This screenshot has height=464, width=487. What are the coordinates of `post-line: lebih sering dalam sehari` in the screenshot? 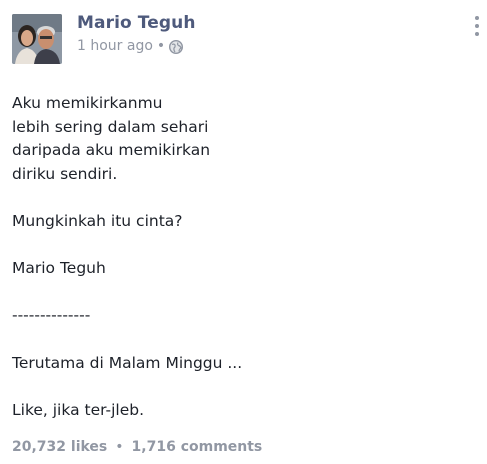 It's located at (110, 126).